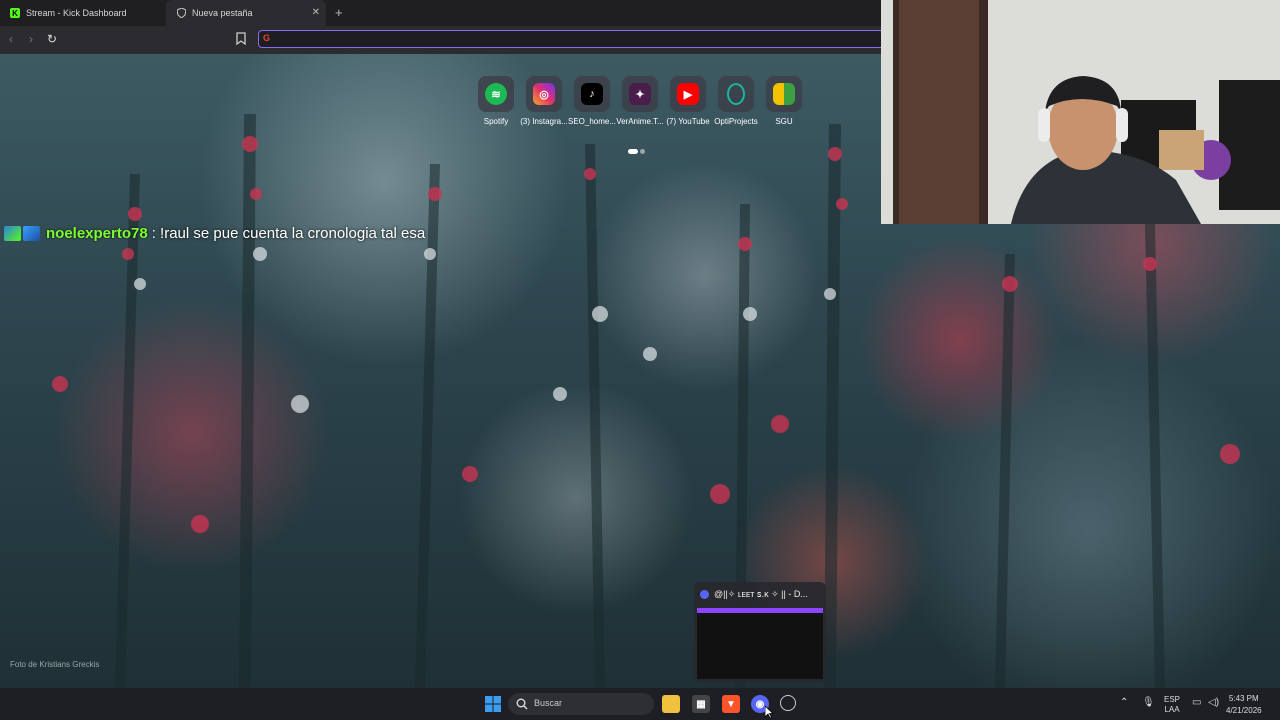  What do you see at coordinates (1148, 702) in the screenshot?
I see `microphone-icon: 🎙` at bounding box center [1148, 702].